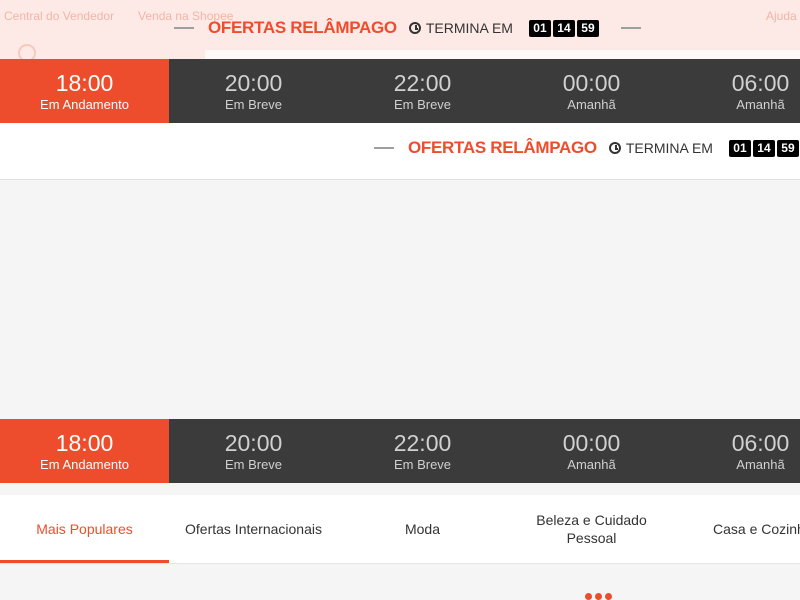  I want to click on logo-icon, so click(27, 52).